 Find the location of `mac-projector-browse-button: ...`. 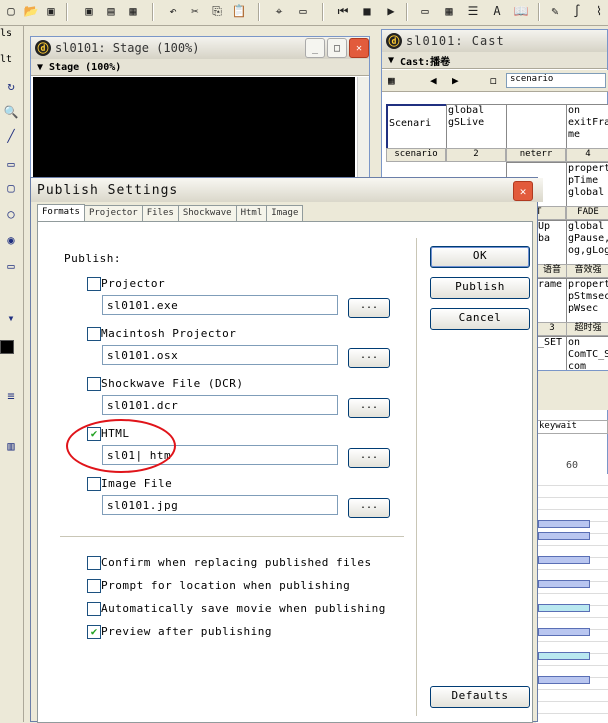

mac-projector-browse-button: ... is located at coordinates (369, 358).